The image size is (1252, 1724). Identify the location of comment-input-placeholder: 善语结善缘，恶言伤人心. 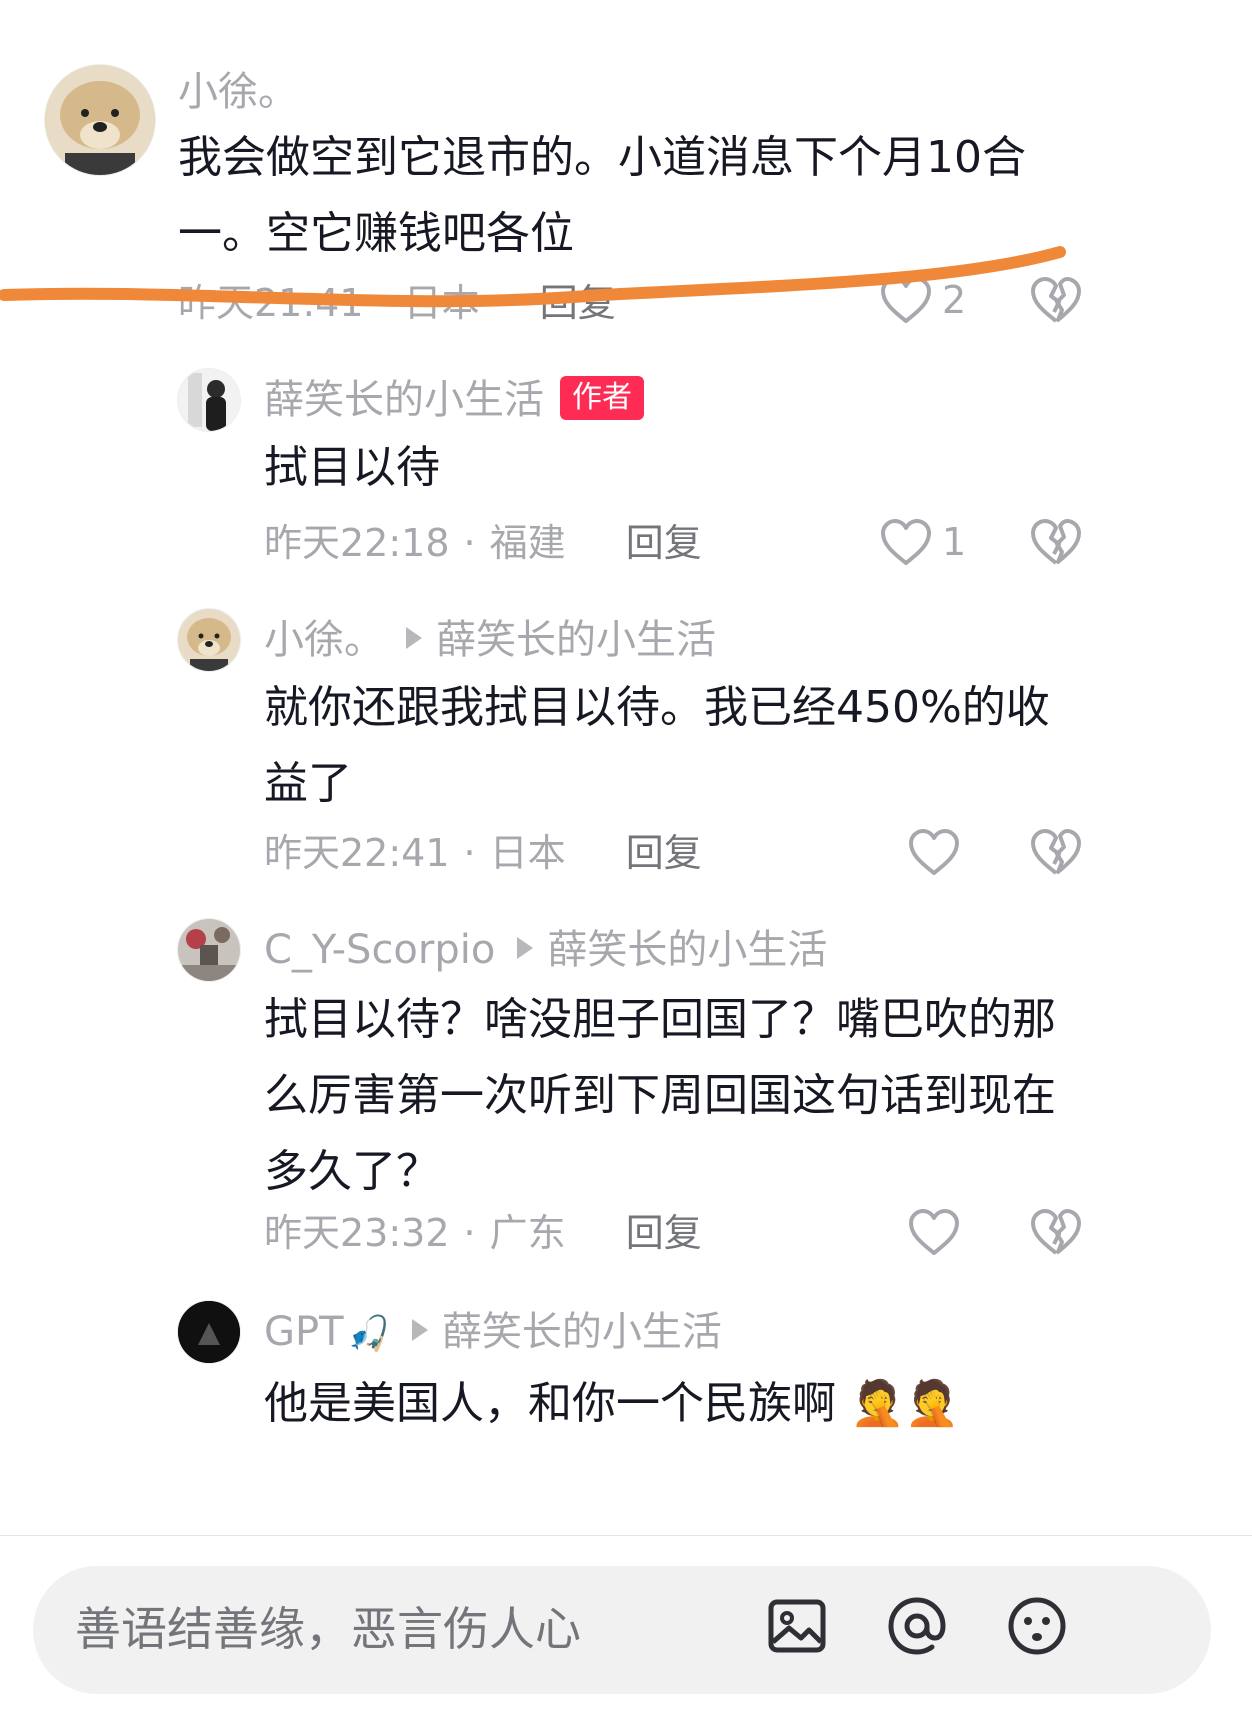
(328, 1629).